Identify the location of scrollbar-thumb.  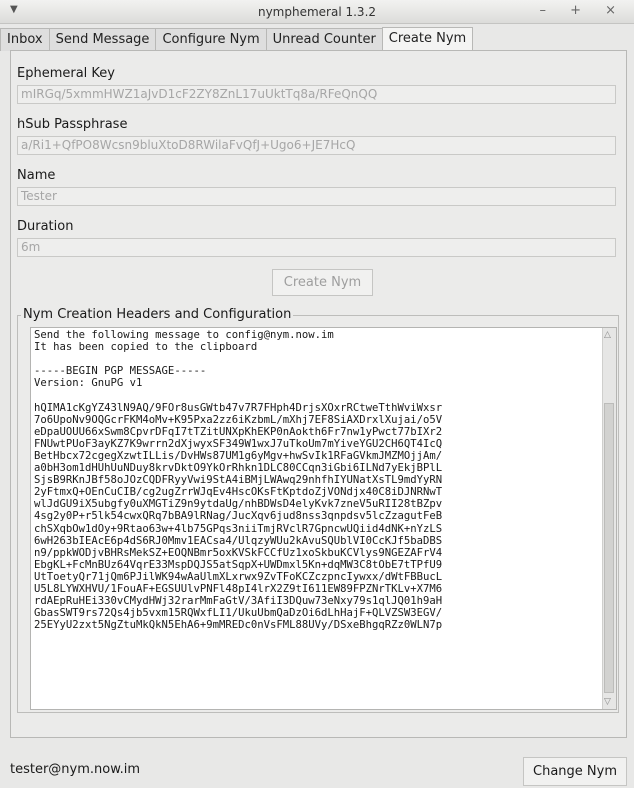
(609, 548).